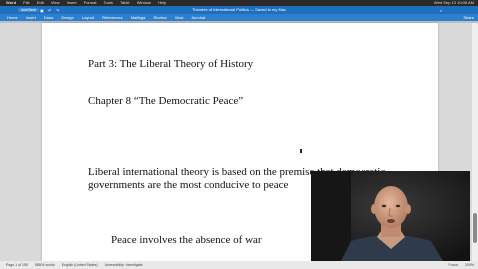 This screenshot has height=269, width=478. What do you see at coordinates (45, 265) in the screenshot?
I see `word-count: 58504 words` at bounding box center [45, 265].